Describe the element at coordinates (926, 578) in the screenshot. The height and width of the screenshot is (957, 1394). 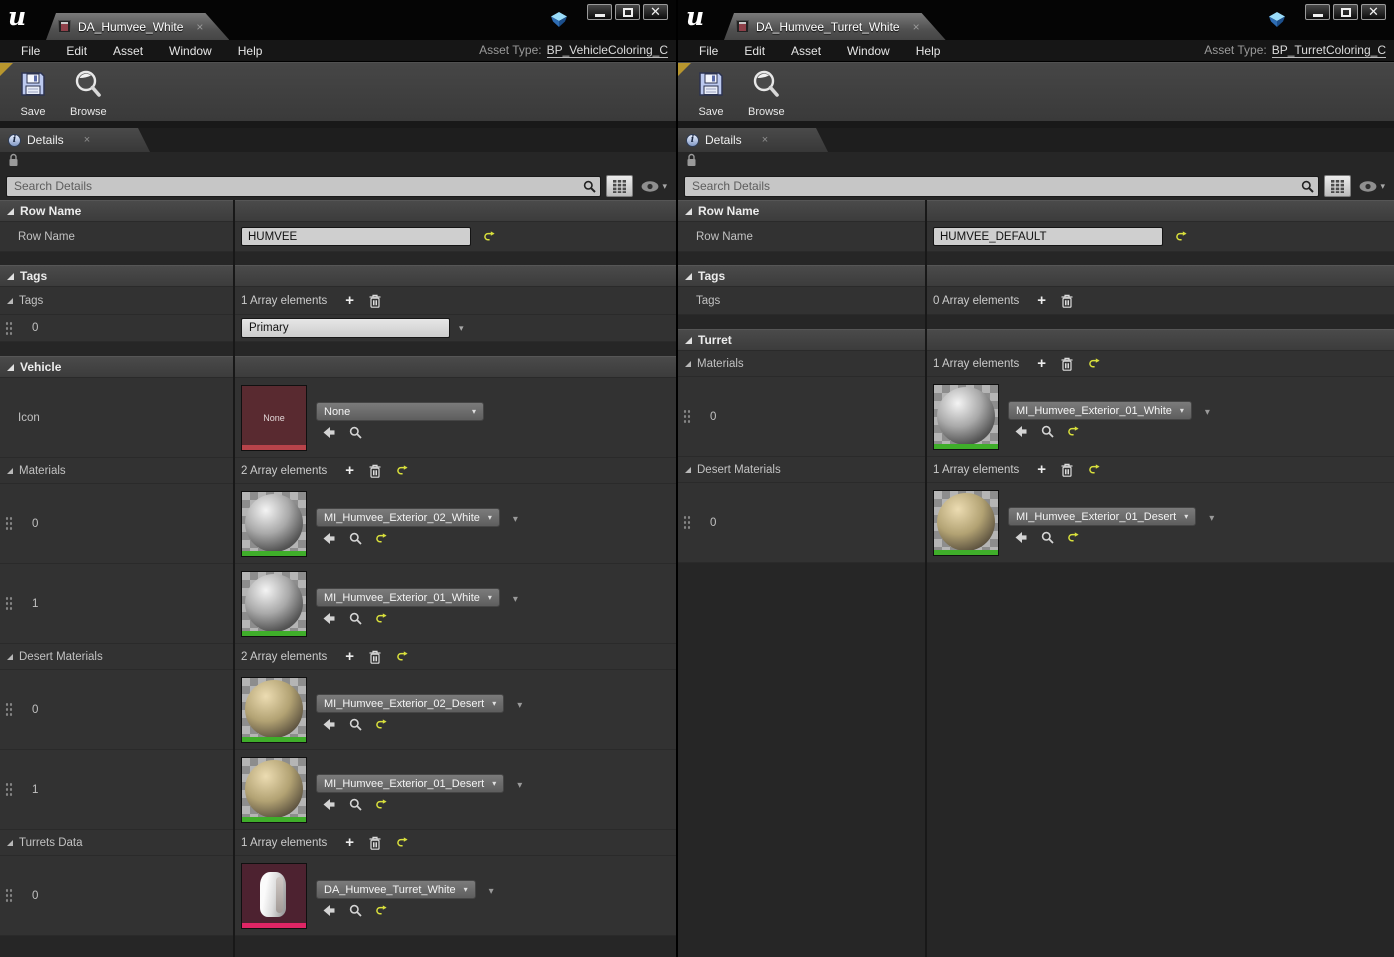
I see `column-splitter` at that location.